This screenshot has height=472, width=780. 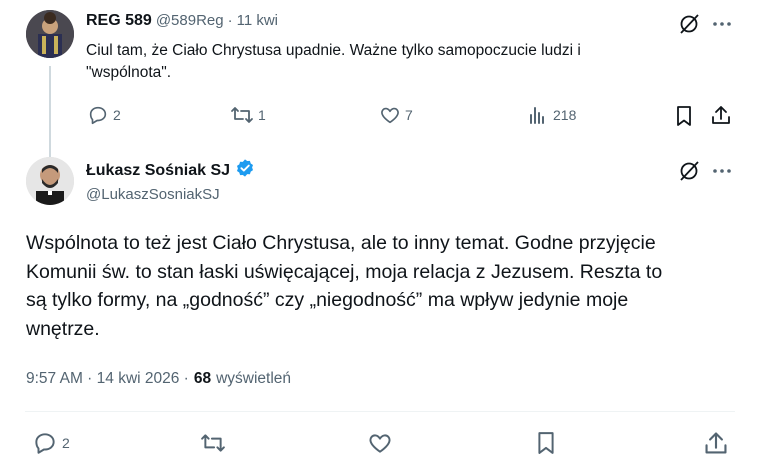 I want to click on tweet-timestamp: 9:57 AM · 14 kwi 2026 ·, so click(x=107, y=379).